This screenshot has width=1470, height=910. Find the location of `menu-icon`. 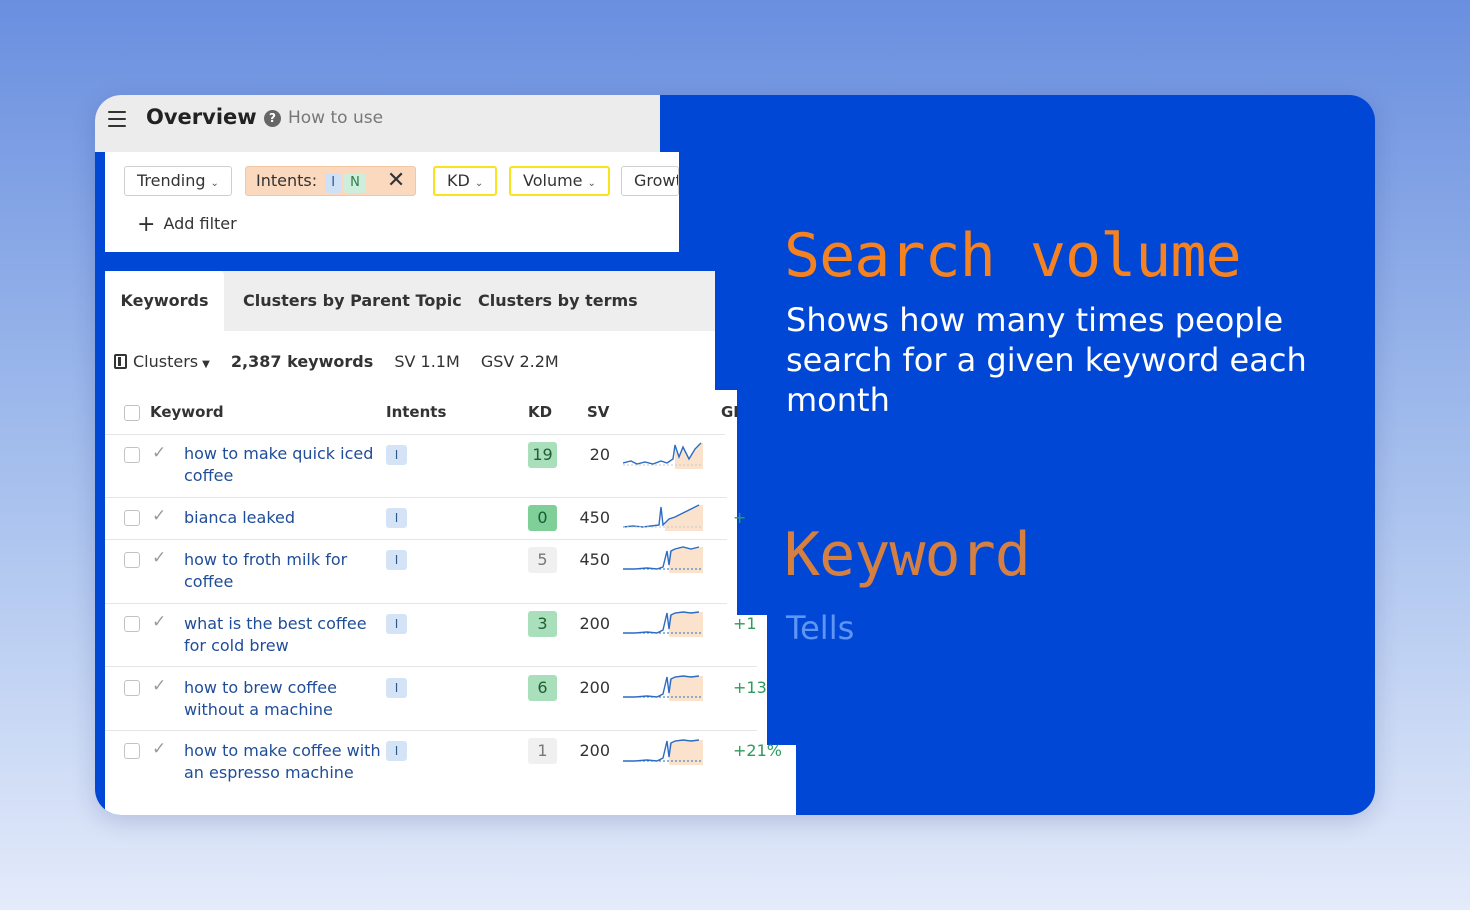

menu-icon is located at coordinates (117, 119).